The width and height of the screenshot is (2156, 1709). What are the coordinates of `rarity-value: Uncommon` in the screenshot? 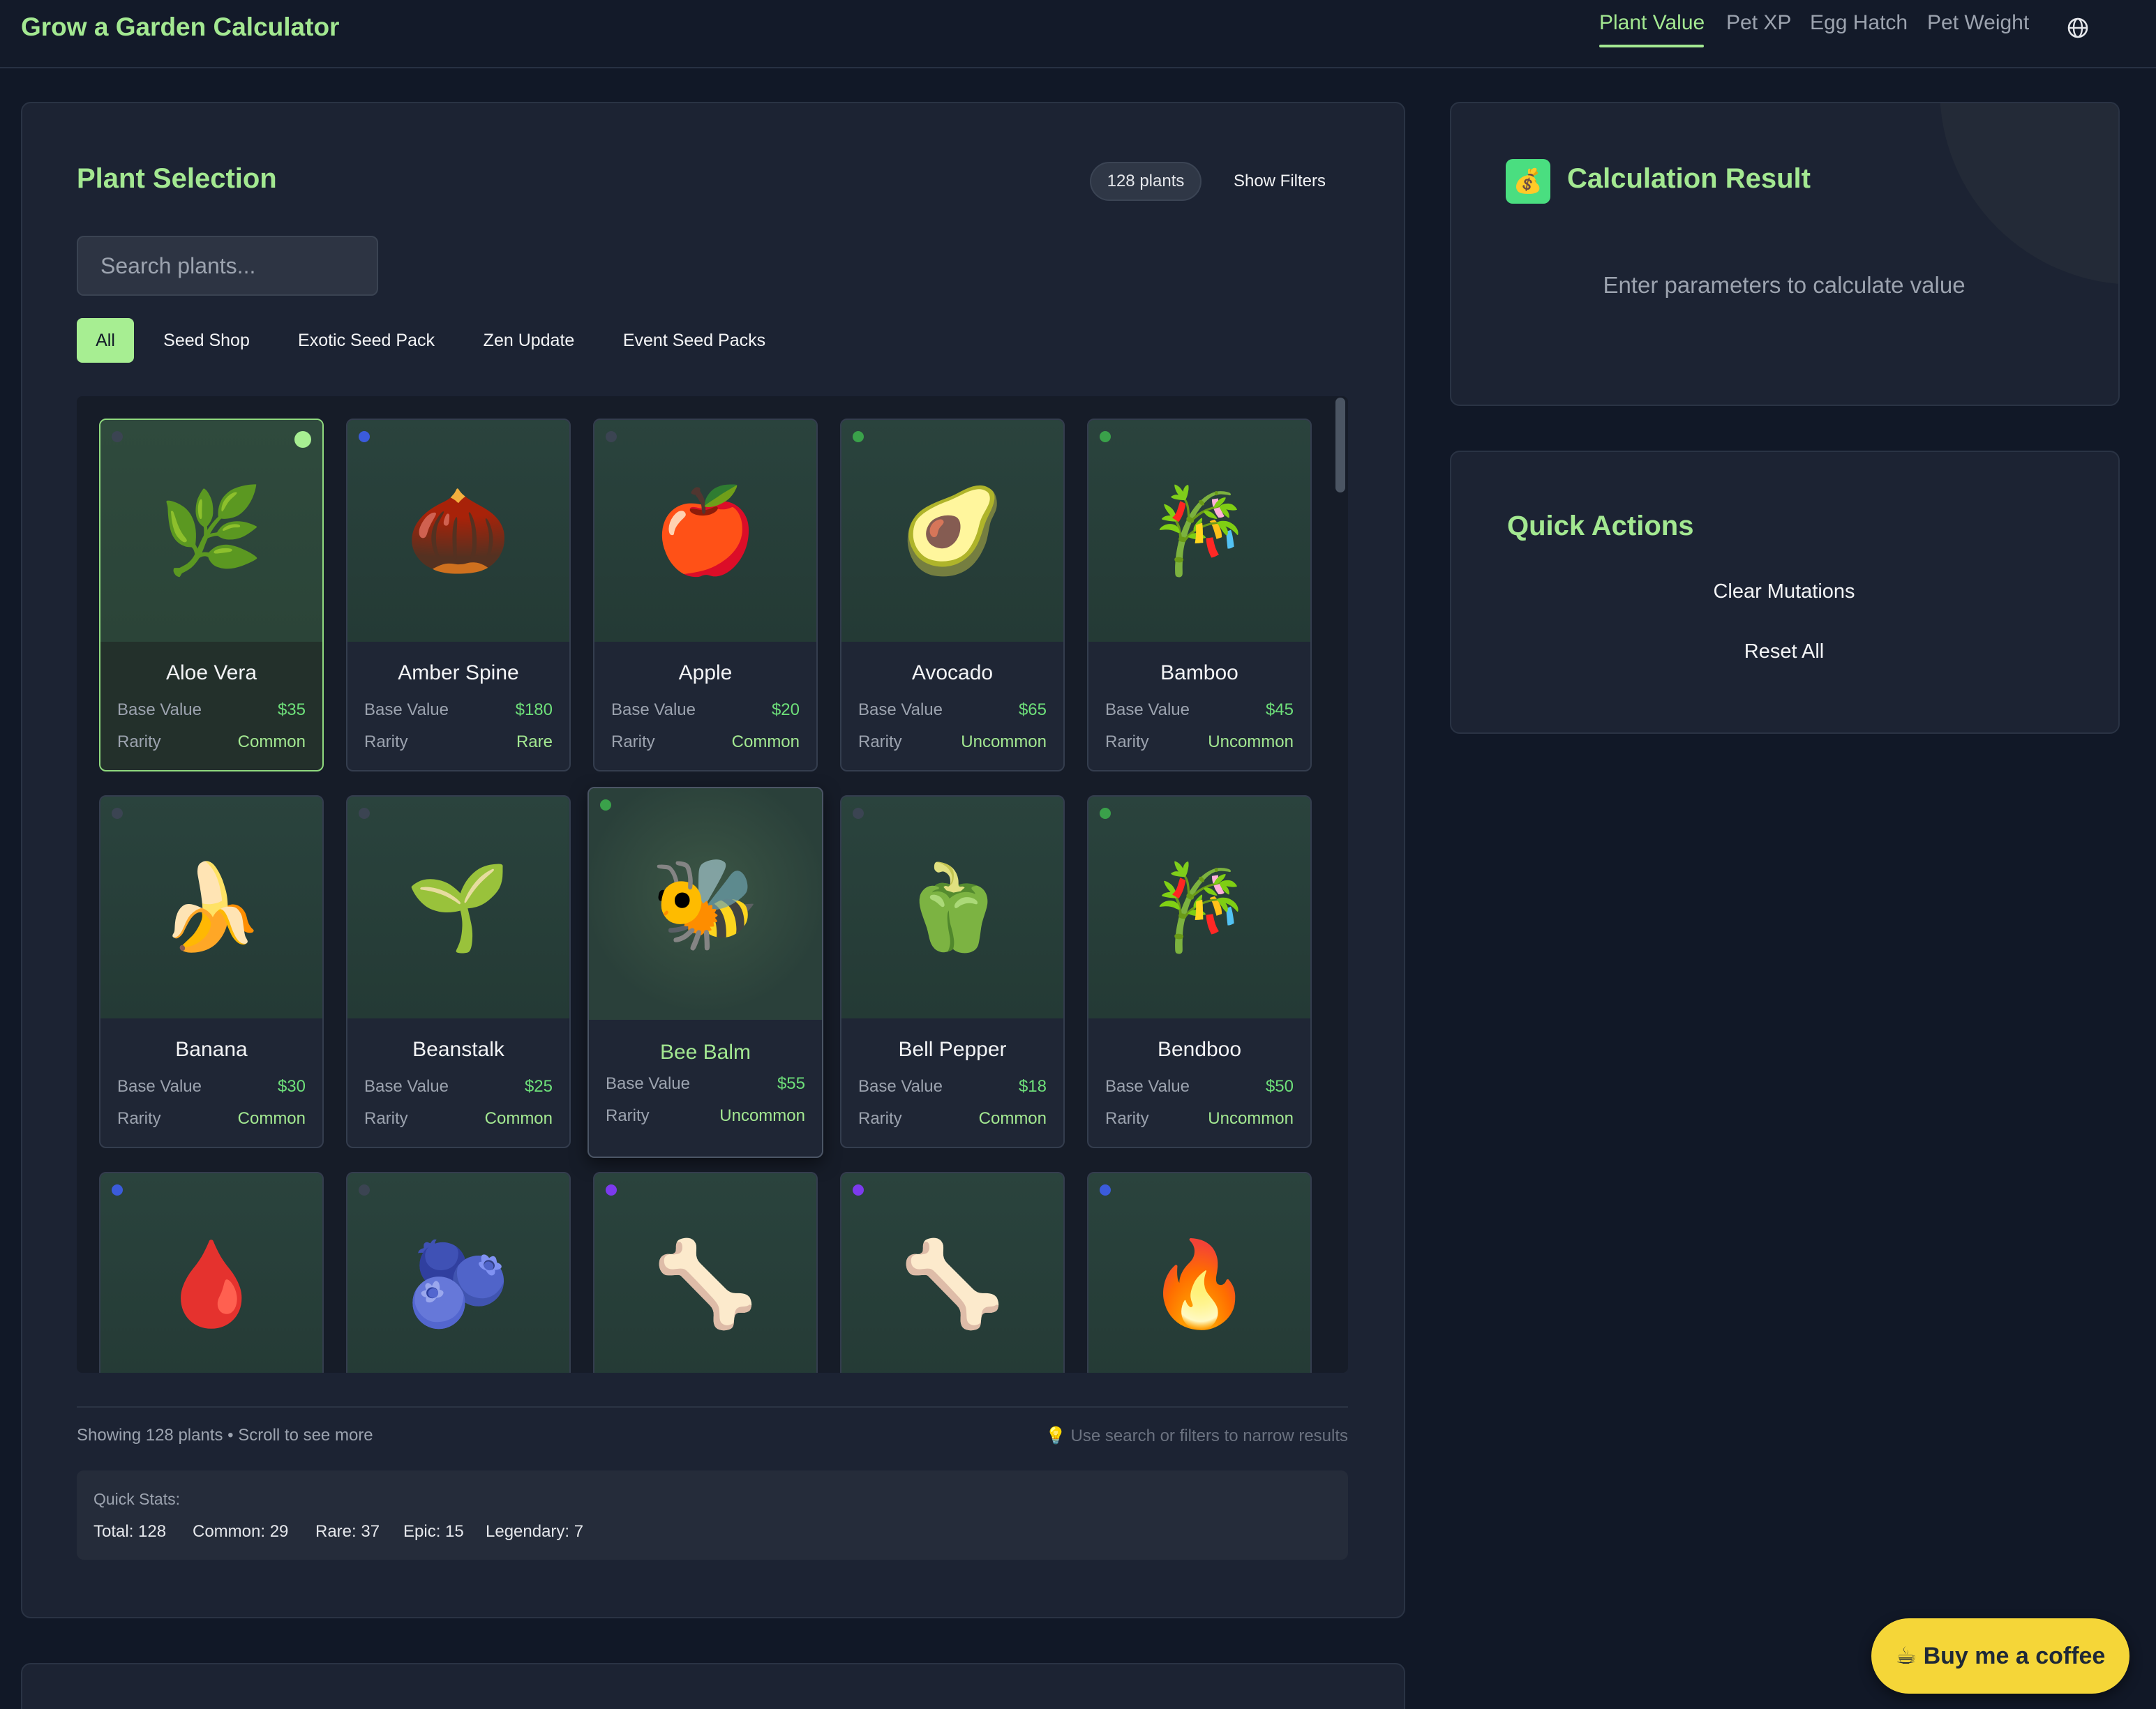 It's located at (1251, 1118).